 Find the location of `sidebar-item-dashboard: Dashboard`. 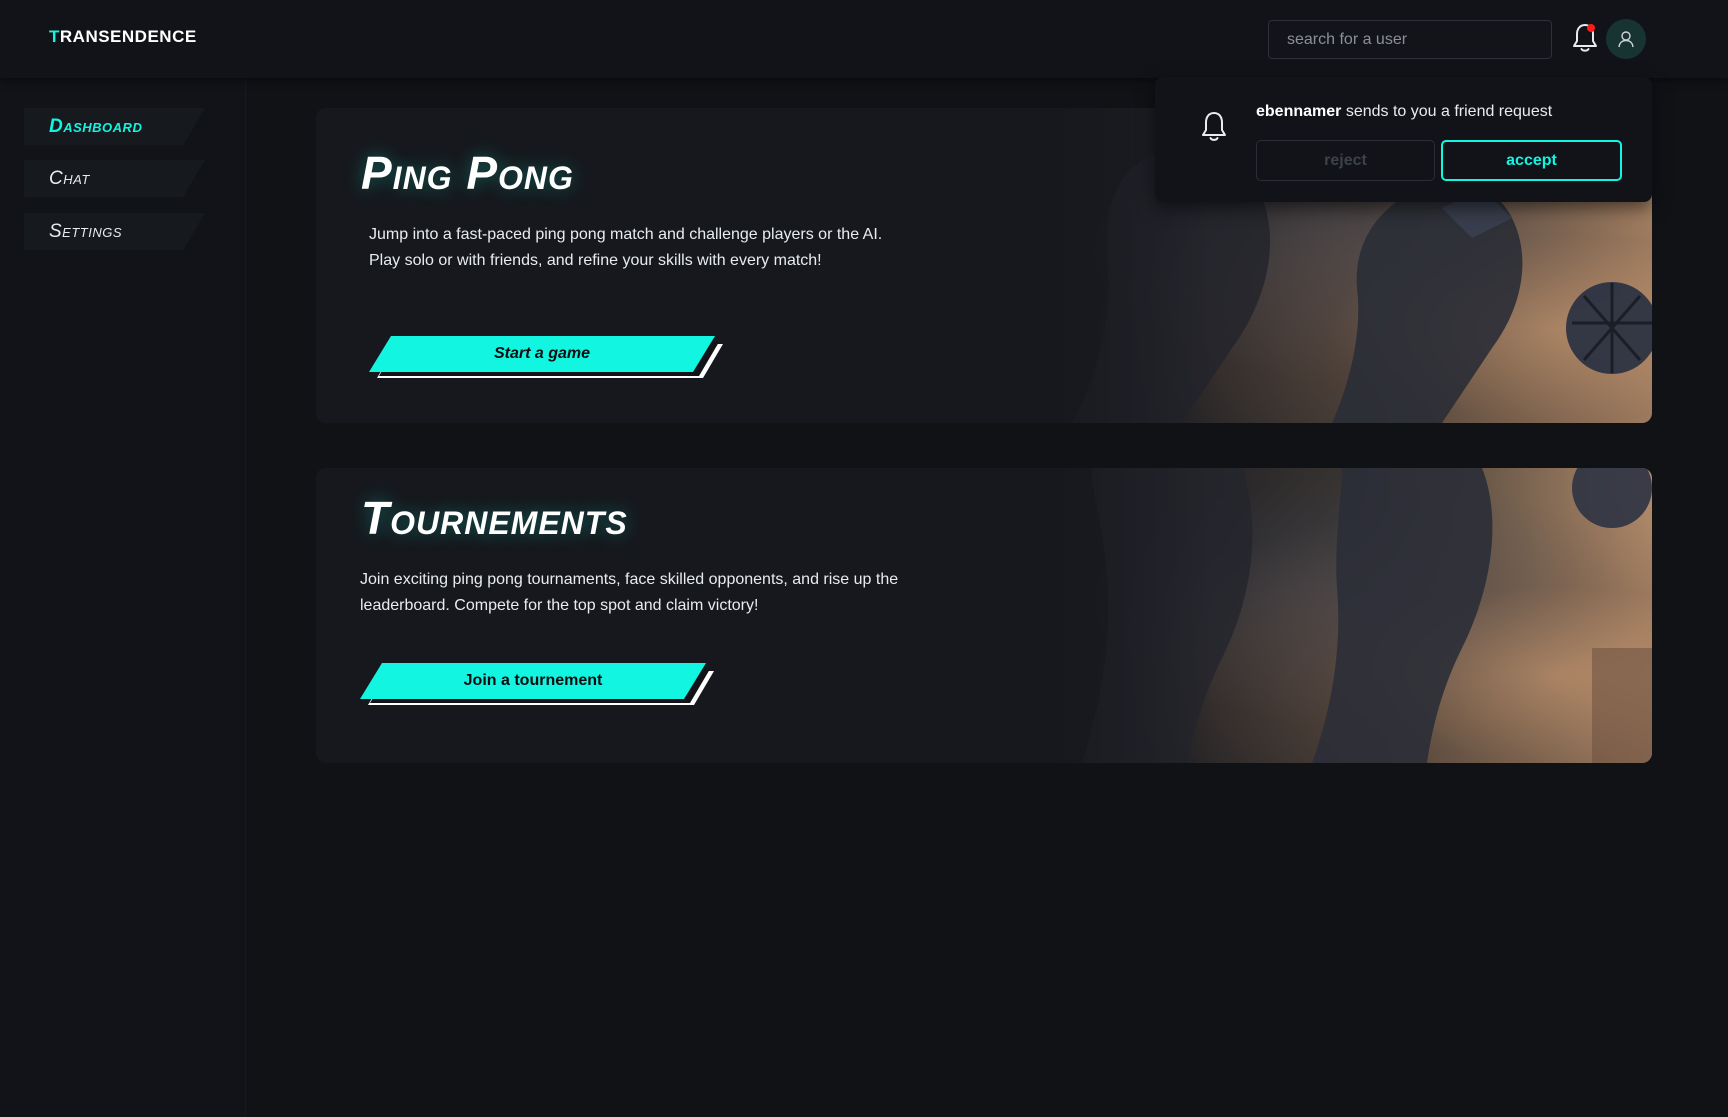

sidebar-item-dashboard: Dashboard is located at coordinates (114, 126).